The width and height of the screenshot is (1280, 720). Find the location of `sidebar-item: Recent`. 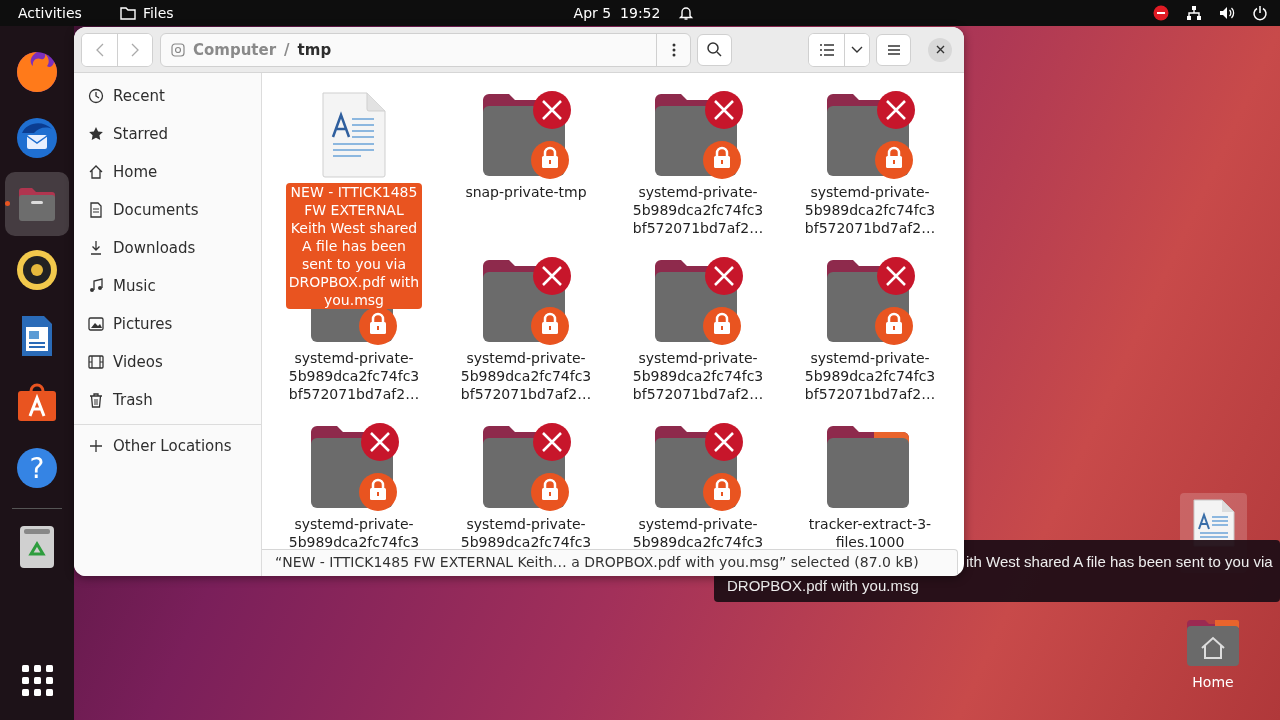

sidebar-item: Recent is located at coordinates (167, 96).